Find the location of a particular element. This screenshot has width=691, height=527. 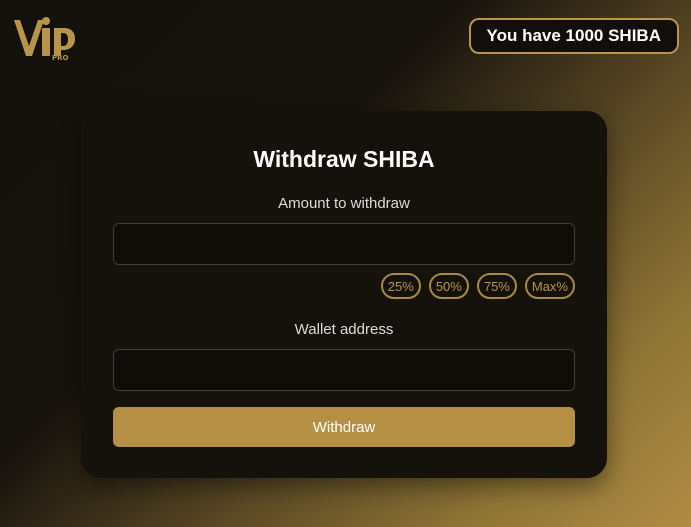

percent-max-button: Max% is located at coordinates (549, 286).